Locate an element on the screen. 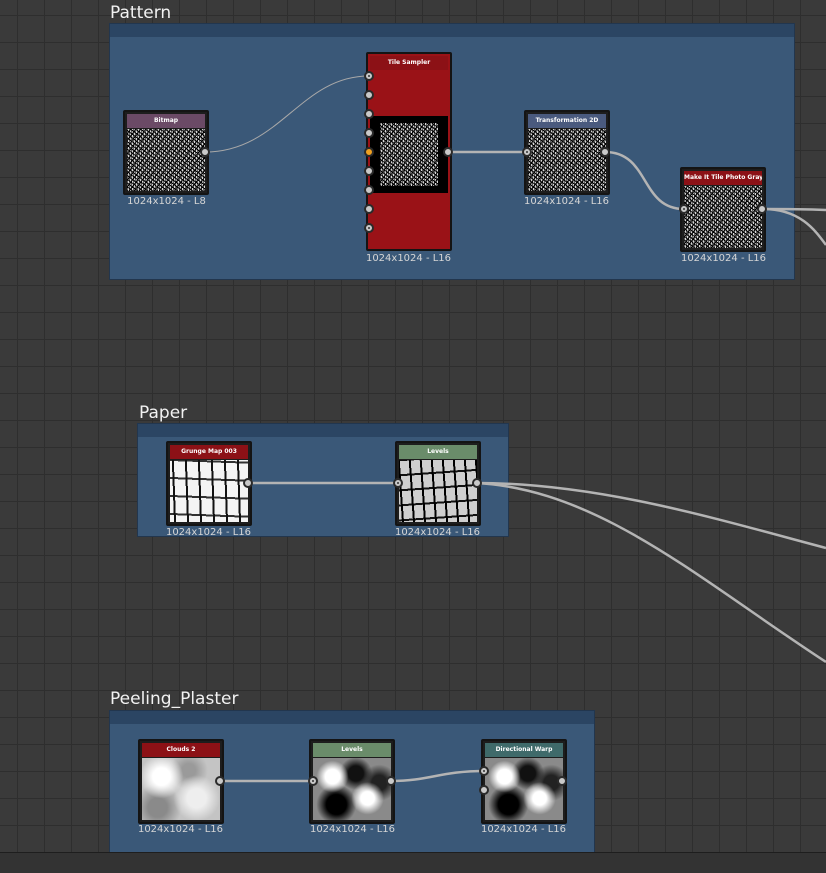 Image resolution: width=826 pixels, height=873 pixels. node-header: Transformation 2D is located at coordinates (567, 121).